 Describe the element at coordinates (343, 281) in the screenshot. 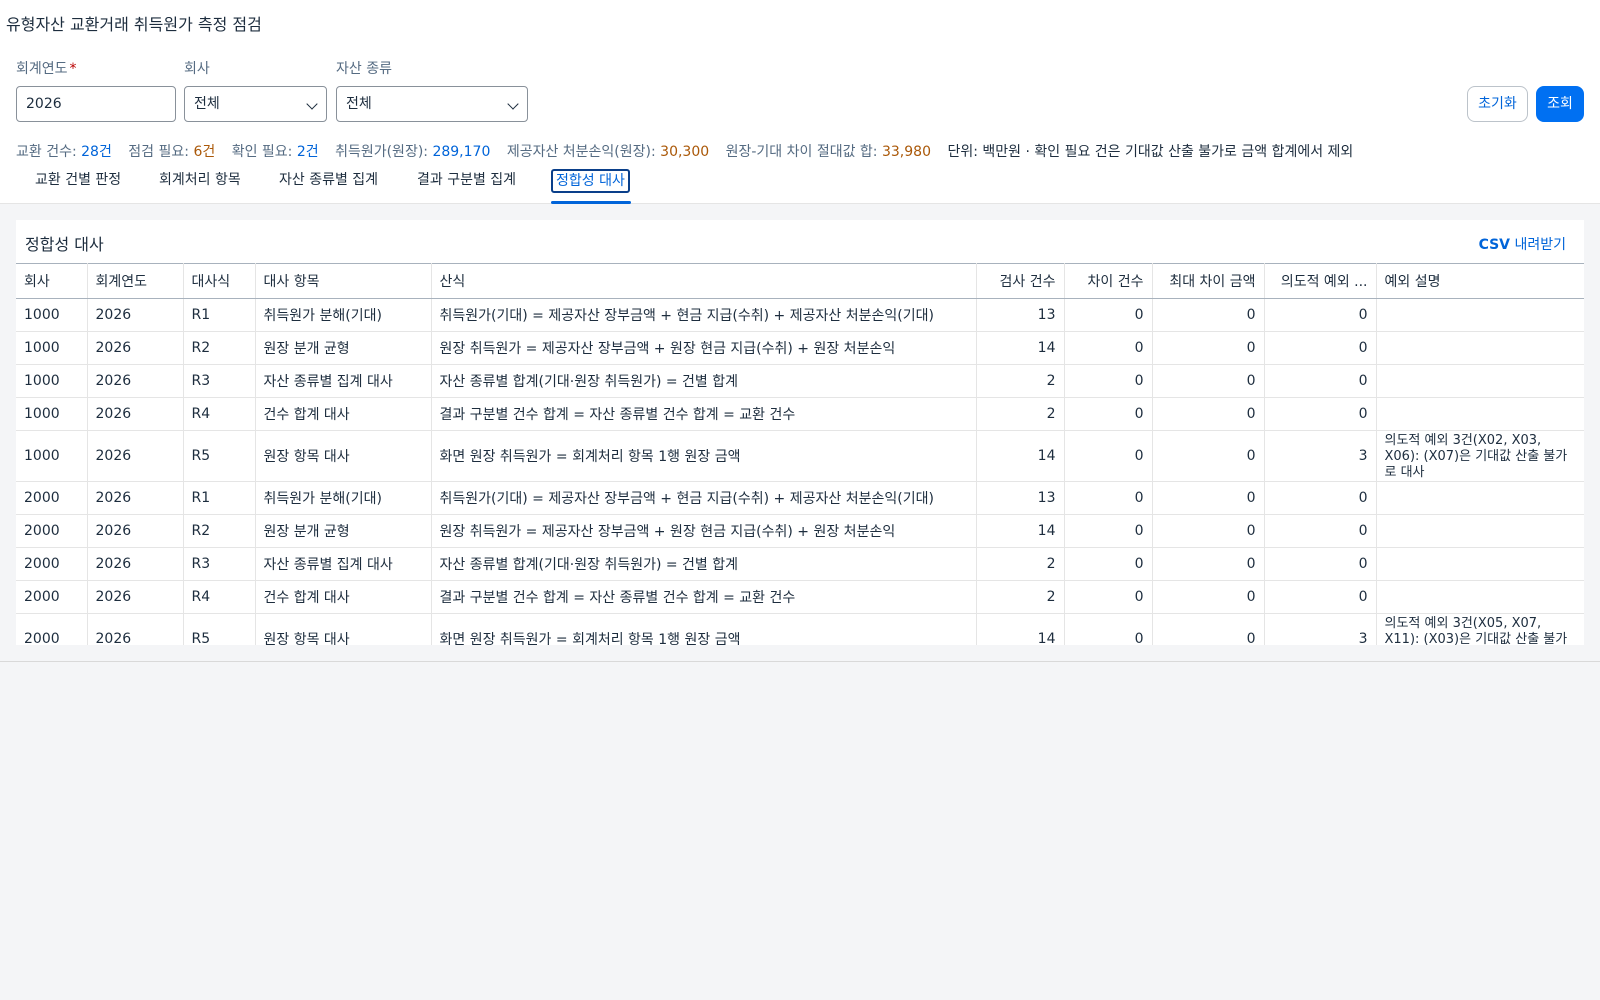

I see `col-header-item: 대사 항목` at that location.